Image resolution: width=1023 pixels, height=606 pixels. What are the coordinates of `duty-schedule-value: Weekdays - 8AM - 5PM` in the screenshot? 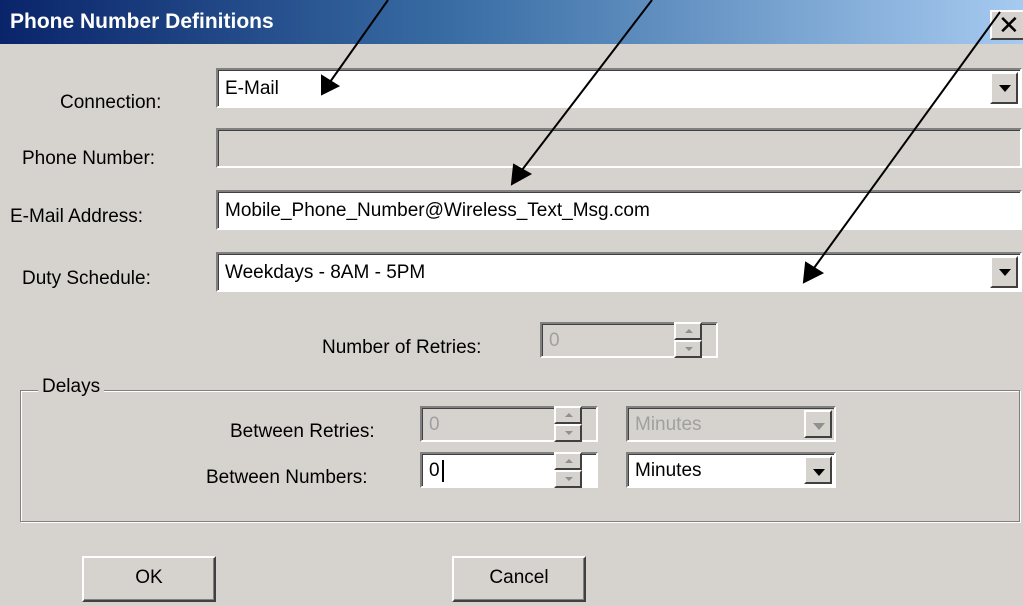 It's located at (325, 272).